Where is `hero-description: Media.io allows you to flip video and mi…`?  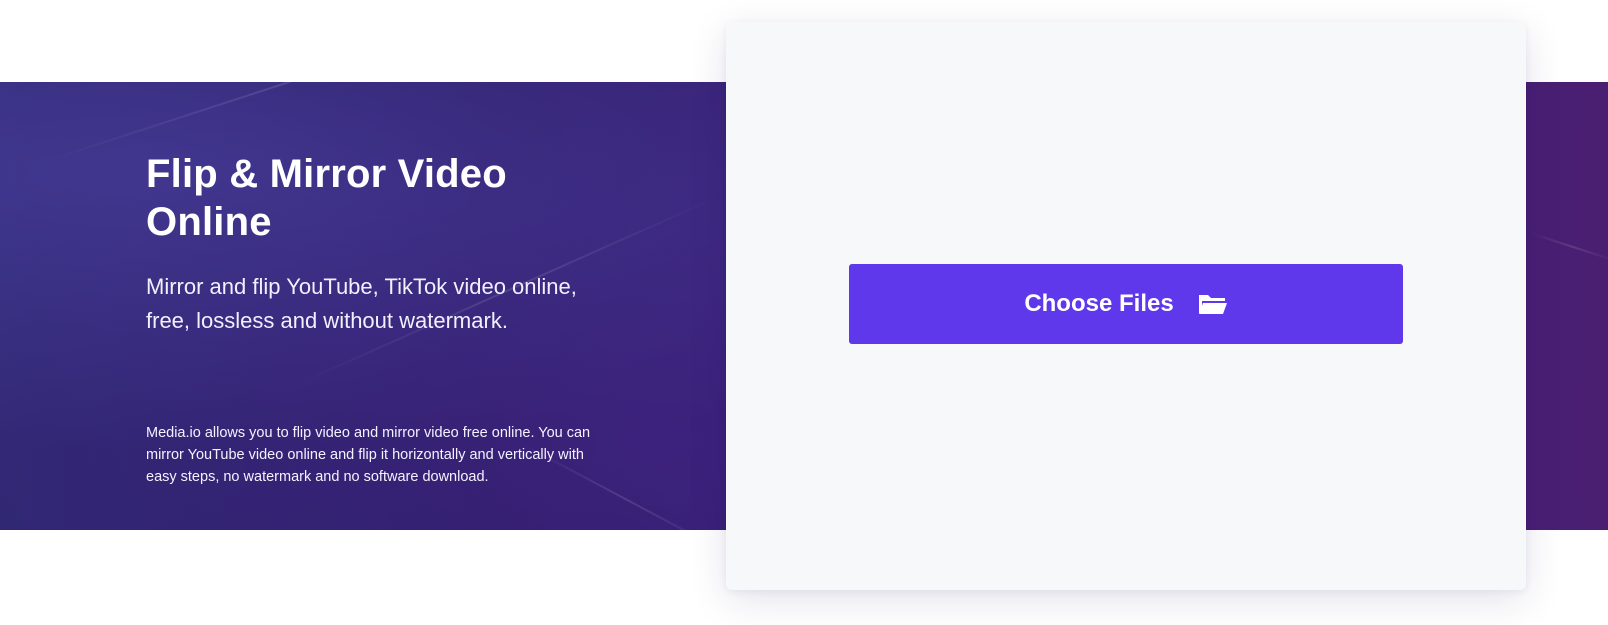 hero-description: Media.io allows you to flip video and mi… is located at coordinates (368, 455).